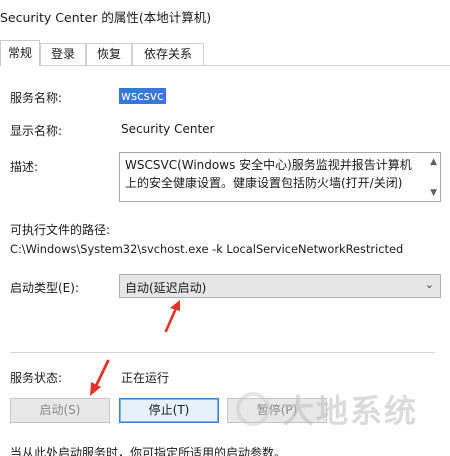 The width and height of the screenshot is (450, 456). What do you see at coordinates (36, 98) in the screenshot?
I see `service-name-label: 服务名称:` at bounding box center [36, 98].